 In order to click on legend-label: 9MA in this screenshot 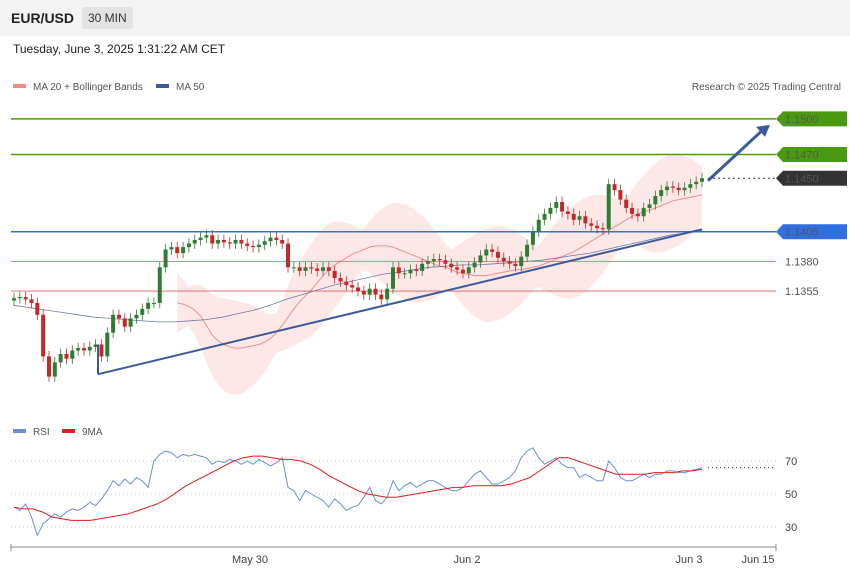, I will do `click(92, 432)`.